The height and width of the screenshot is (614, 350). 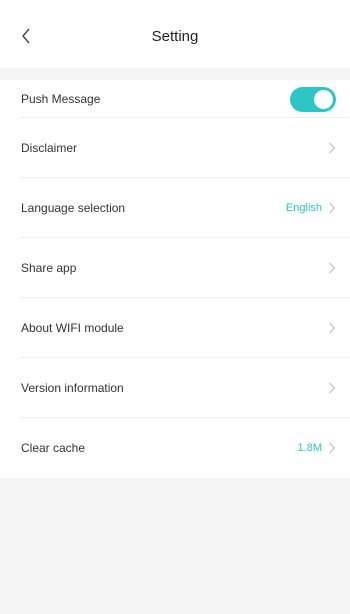 What do you see at coordinates (49, 148) in the screenshot?
I see `disclaimer-label: Disclaimer` at bounding box center [49, 148].